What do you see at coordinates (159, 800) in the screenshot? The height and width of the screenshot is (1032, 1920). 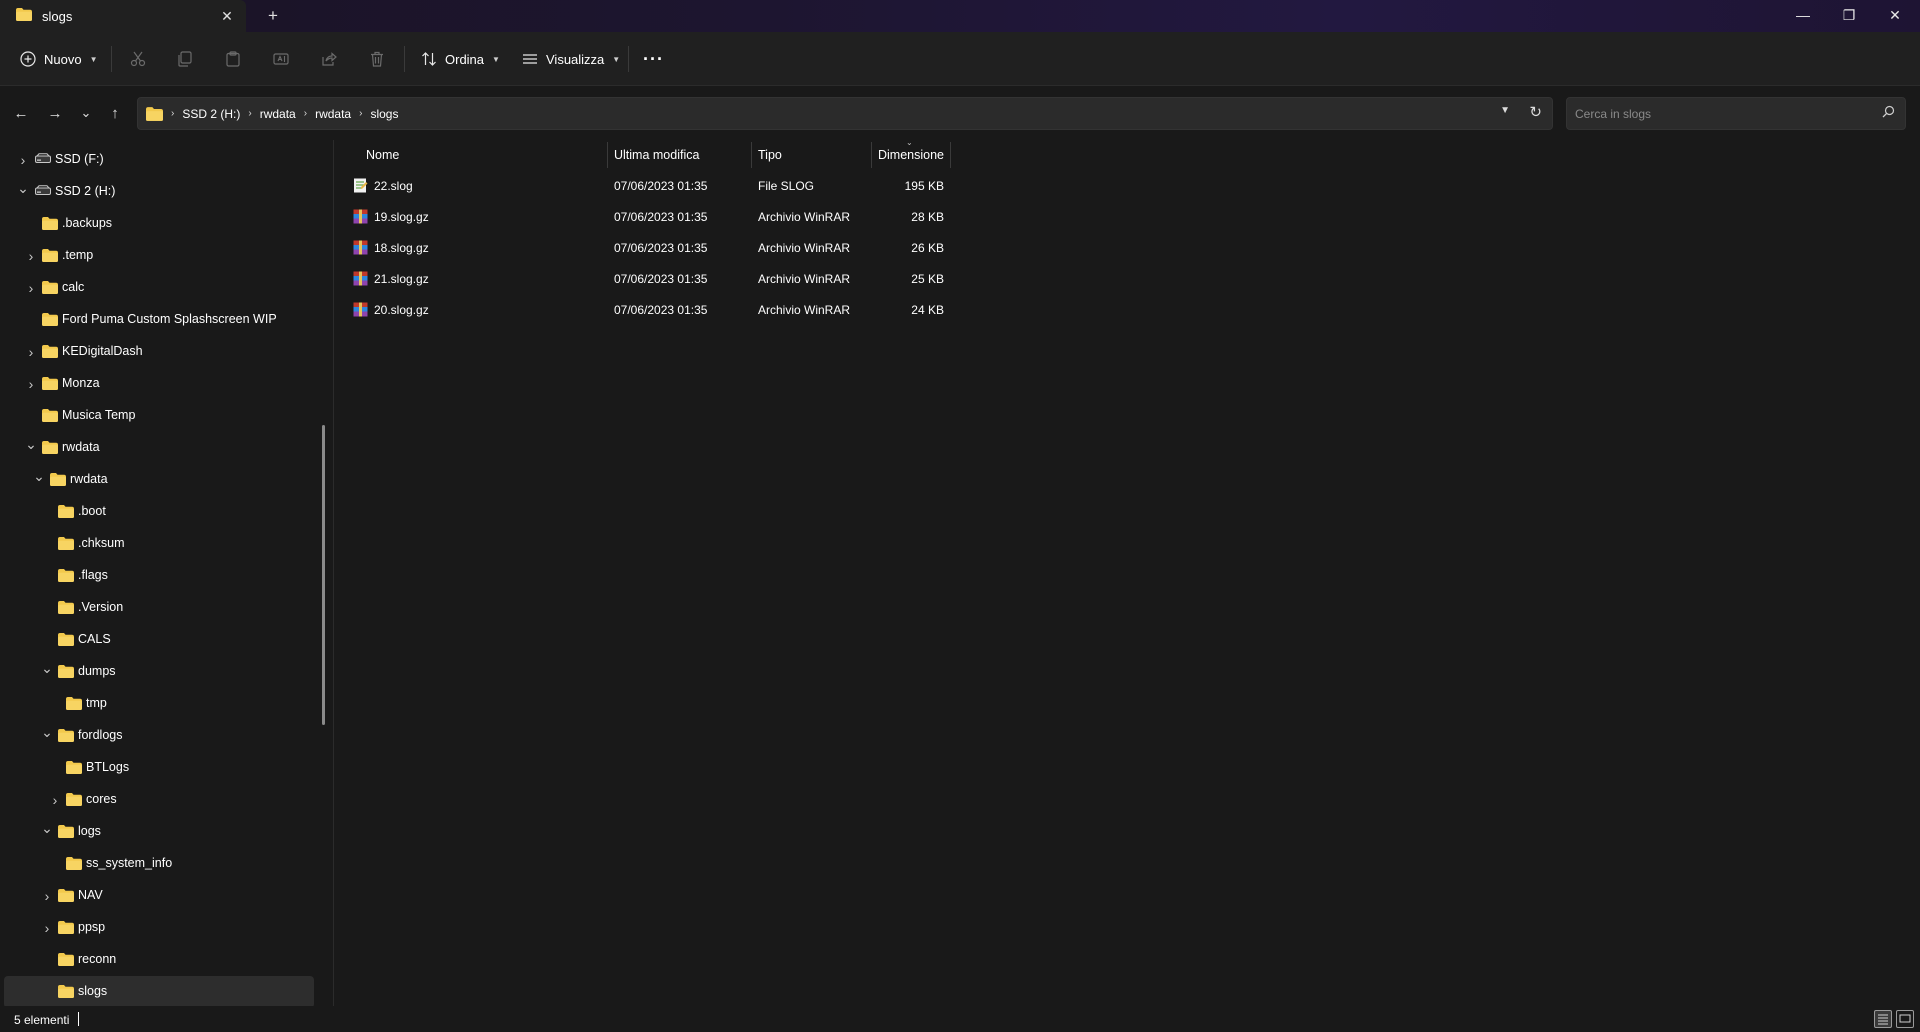 I see `sidebar-item: › cores` at bounding box center [159, 800].